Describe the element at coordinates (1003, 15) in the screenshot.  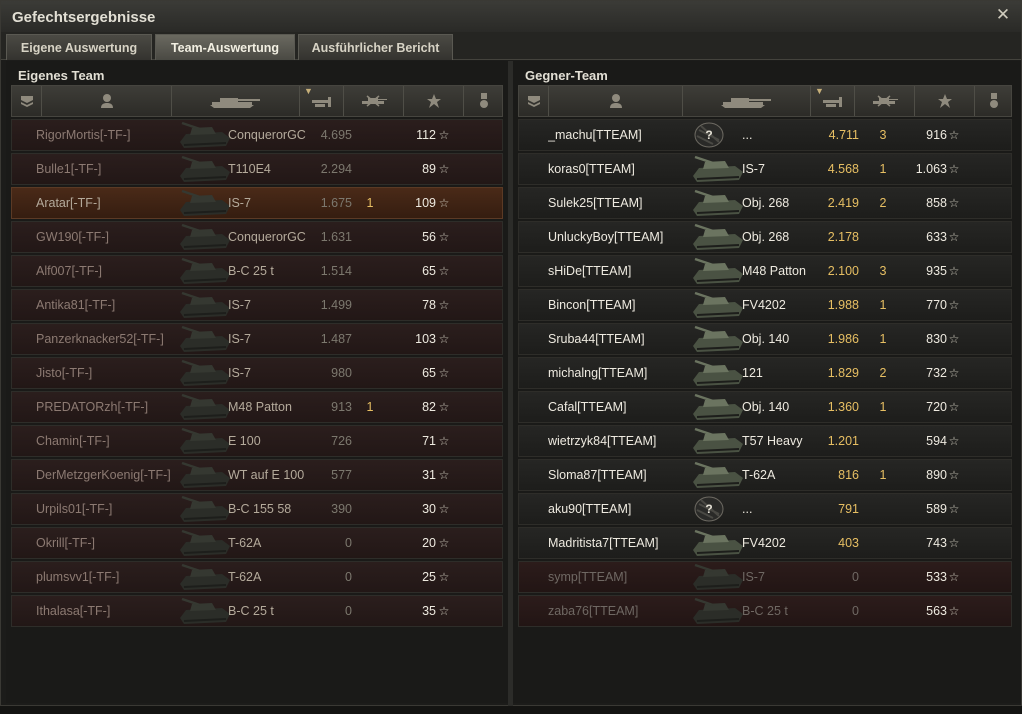
I see `close-icon: ✕` at that location.